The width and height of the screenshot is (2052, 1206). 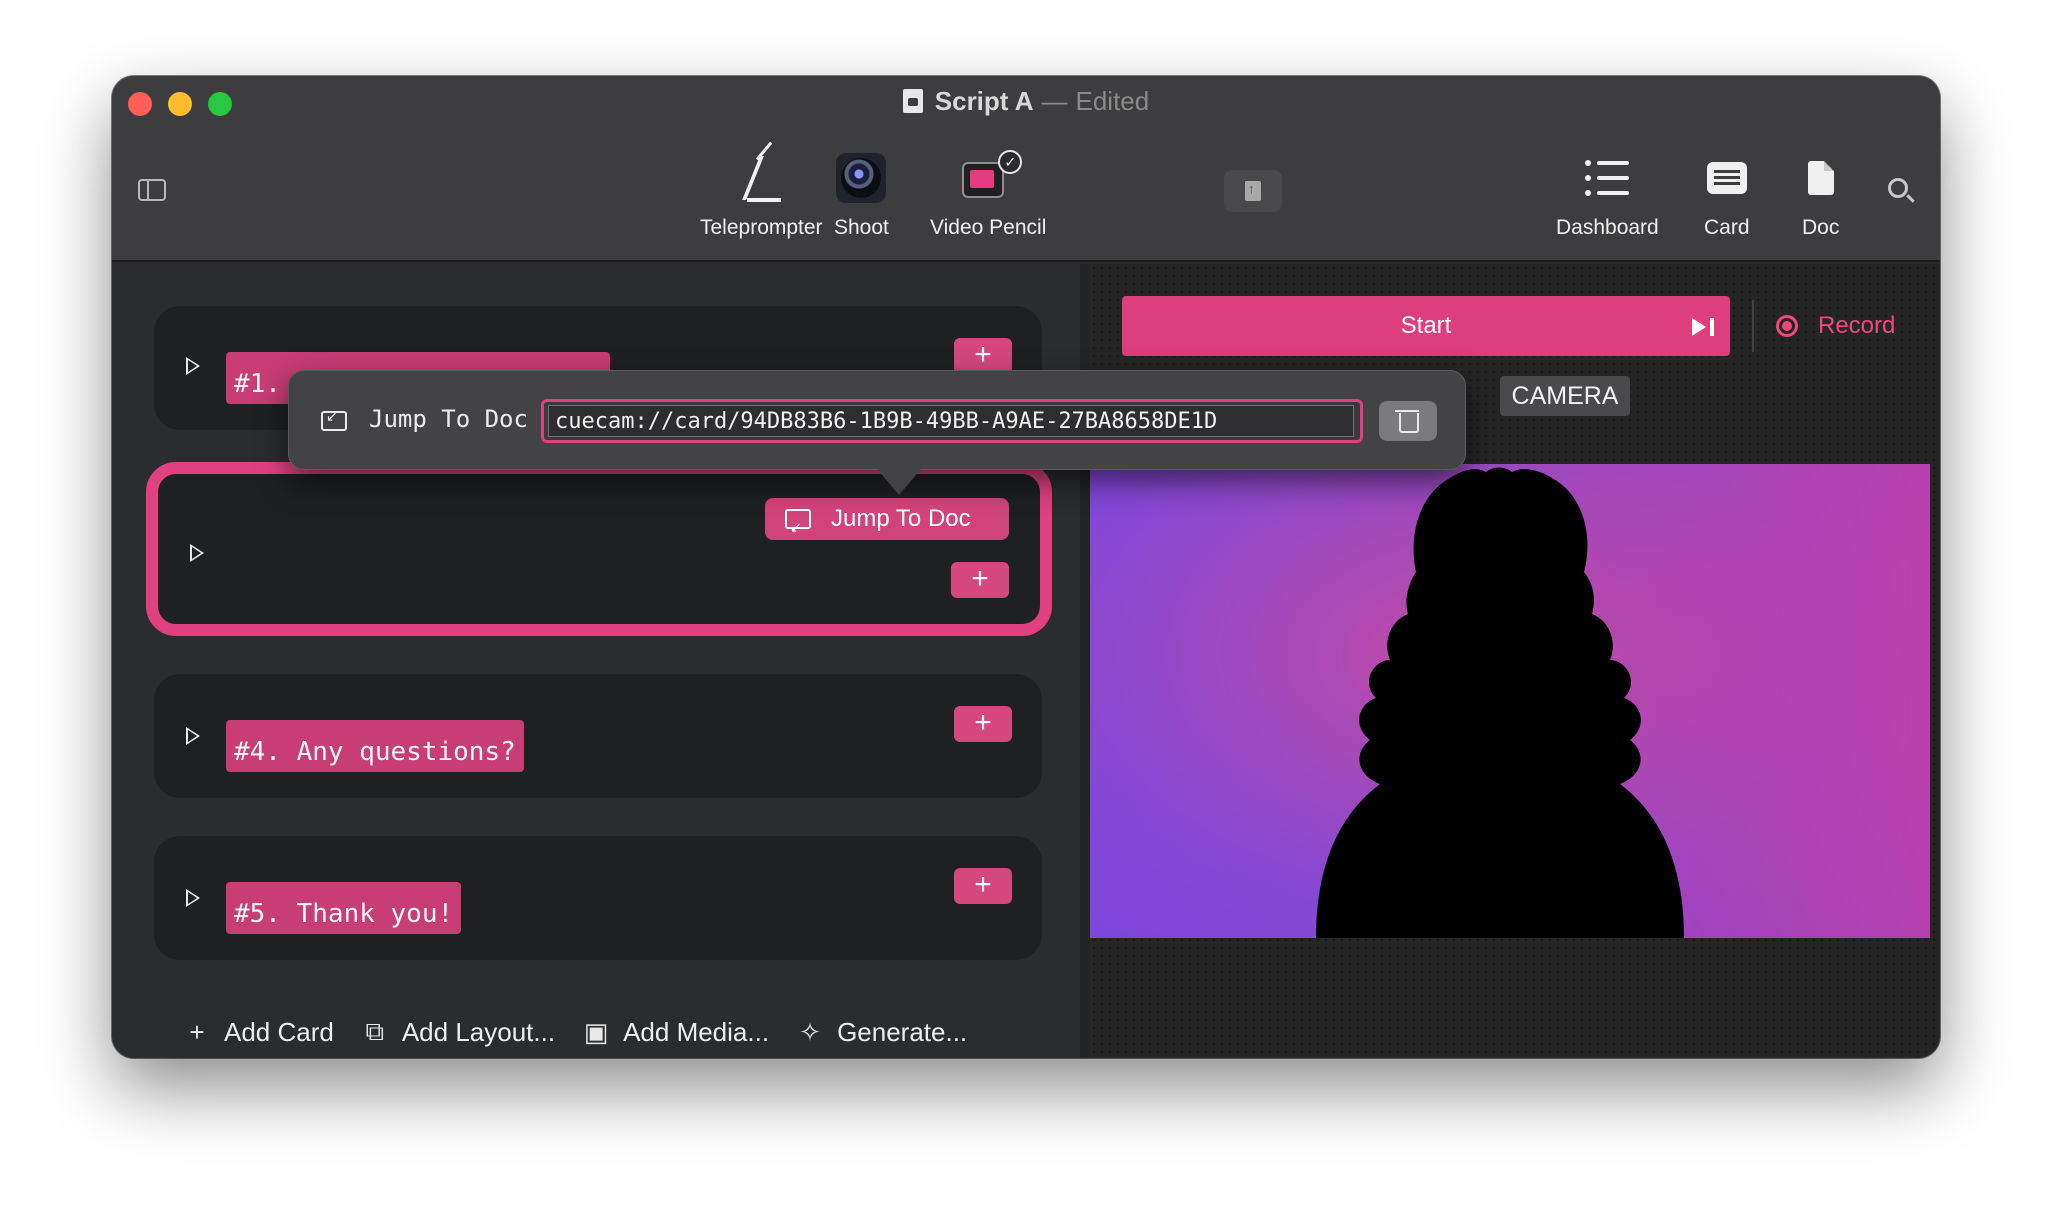 I want to click on layout-icon: ⧉, so click(x=375, y=1031).